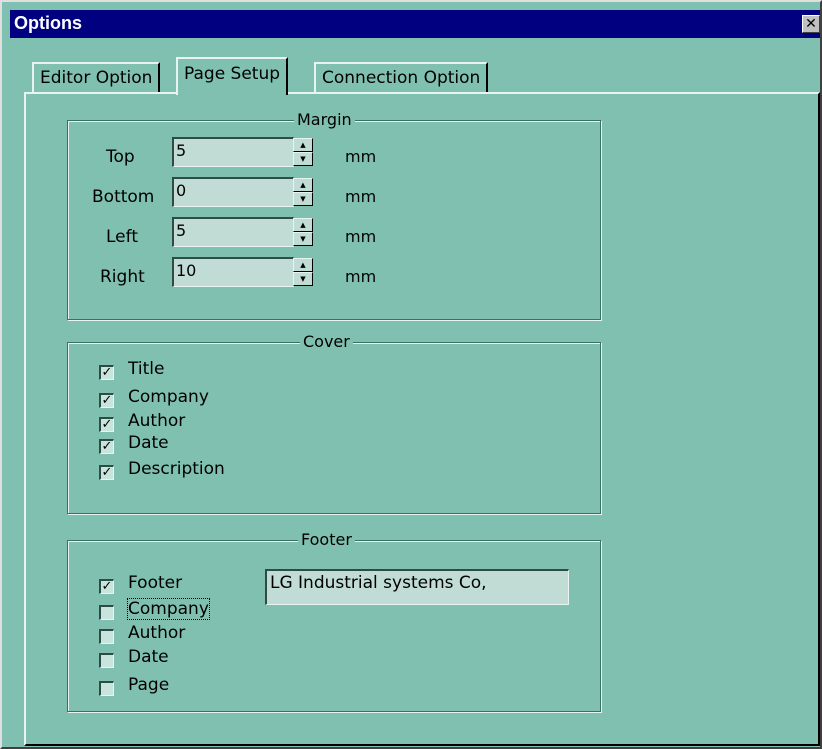  I want to click on left-margin-input: 5, so click(233, 232).